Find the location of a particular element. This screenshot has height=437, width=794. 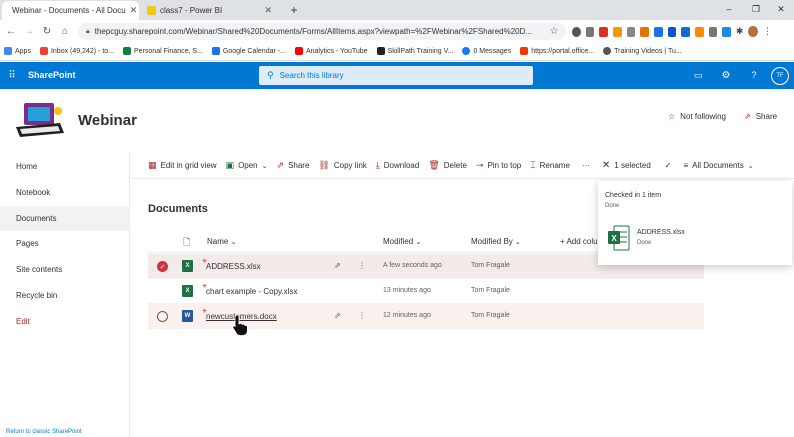

app-name: SharePoint is located at coordinates (52, 75).